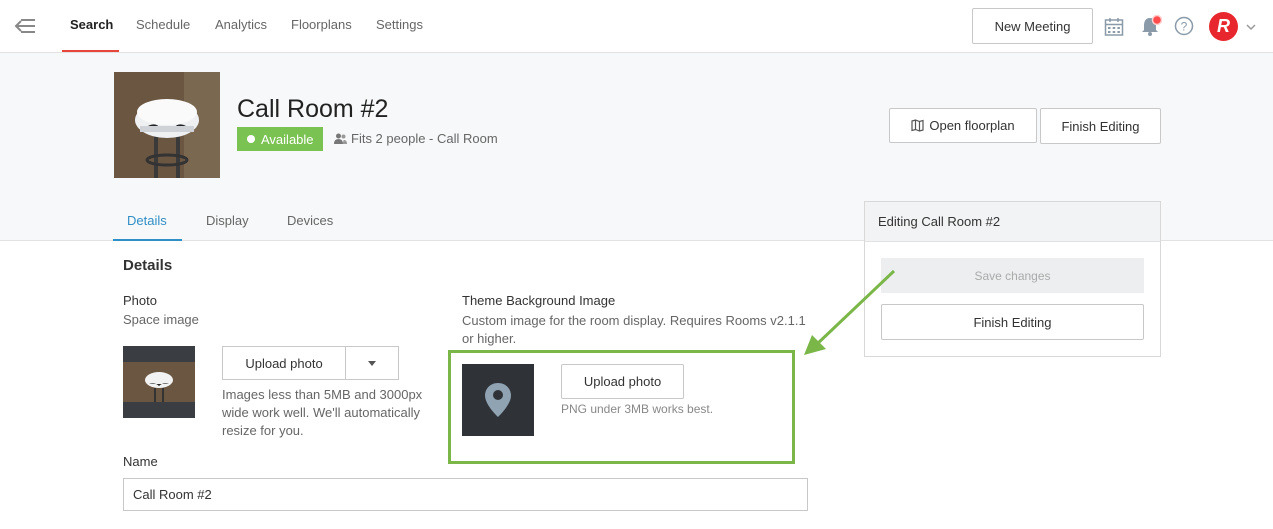  What do you see at coordinates (1012, 275) in the screenshot?
I see `save-changes-button: Save changes` at bounding box center [1012, 275].